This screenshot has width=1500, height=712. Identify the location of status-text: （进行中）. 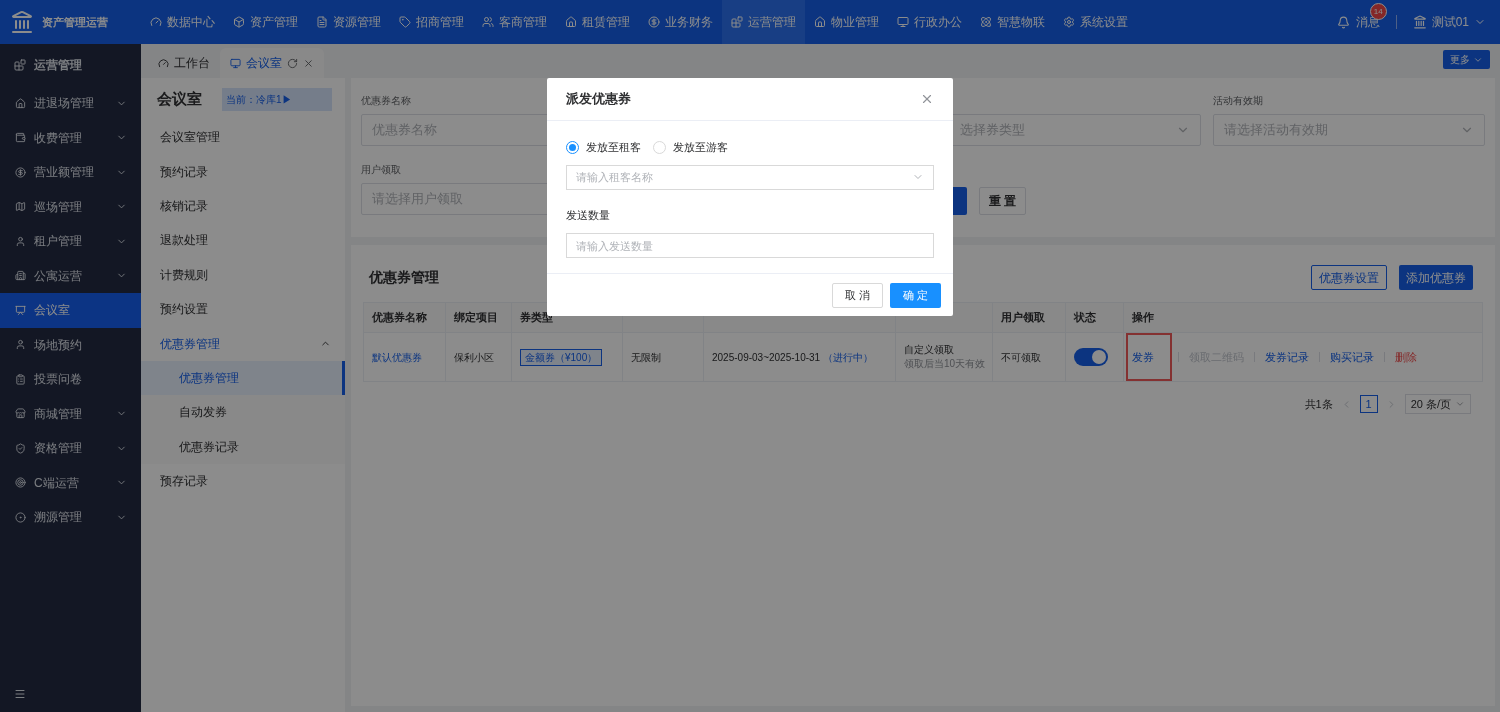
(847, 357).